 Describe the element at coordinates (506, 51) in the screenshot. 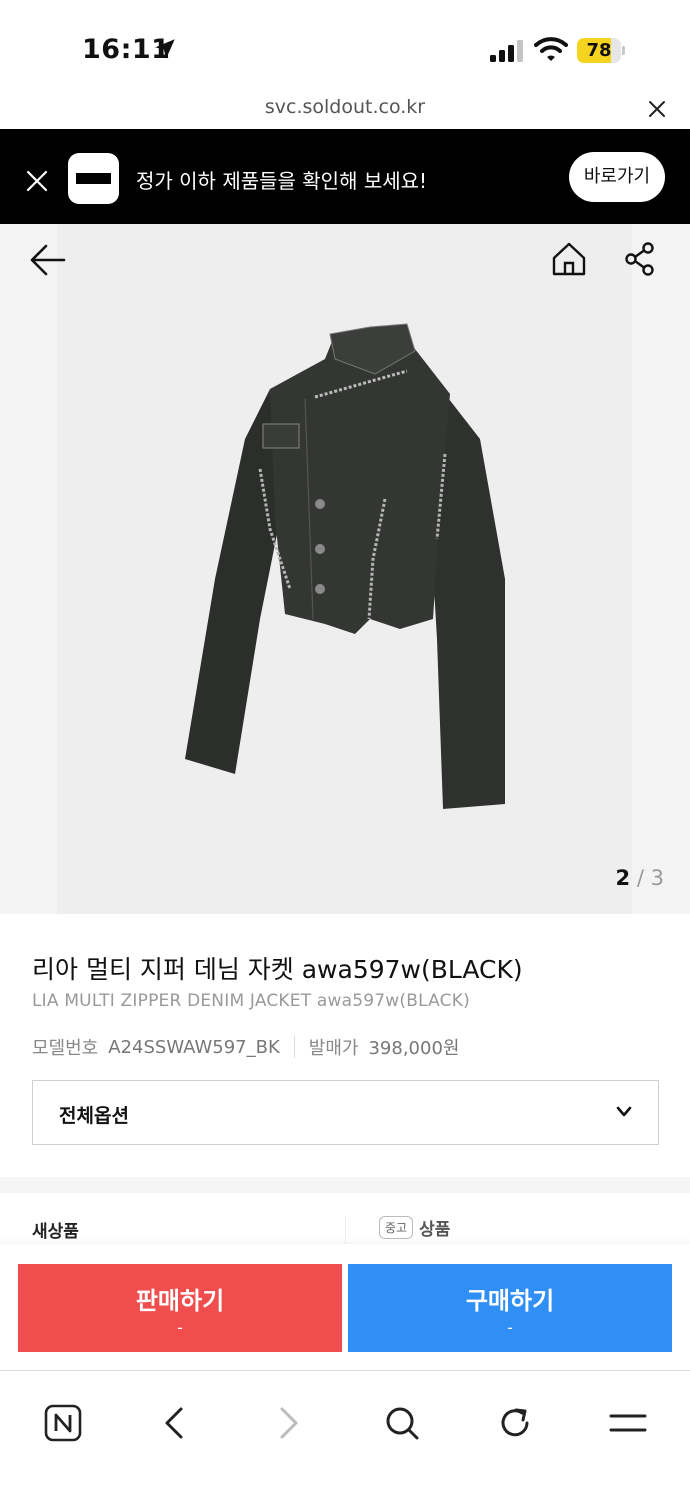

I see `signal-icon` at that location.